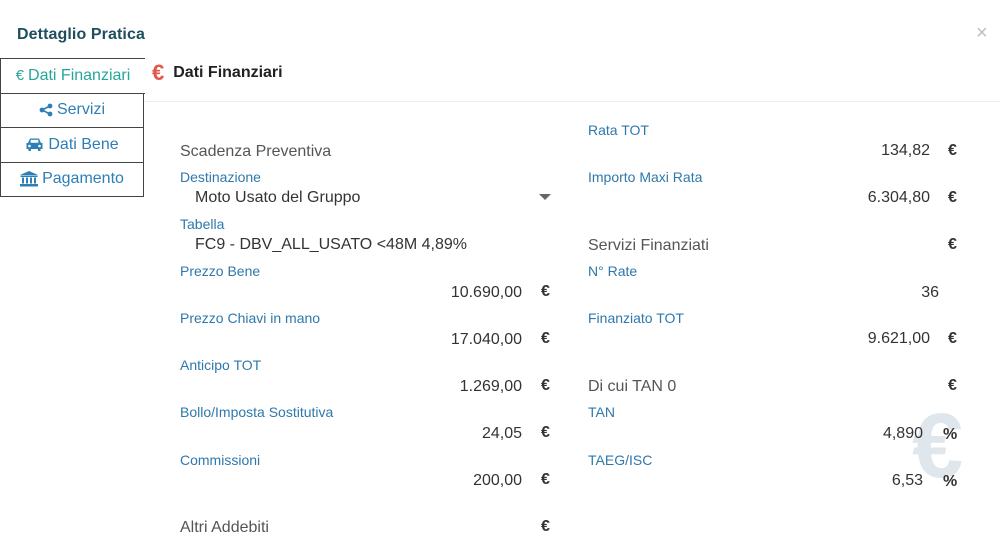 The width and height of the screenshot is (1000, 542). I want to click on nav-item-label: Dati Finanziari, so click(79, 75).